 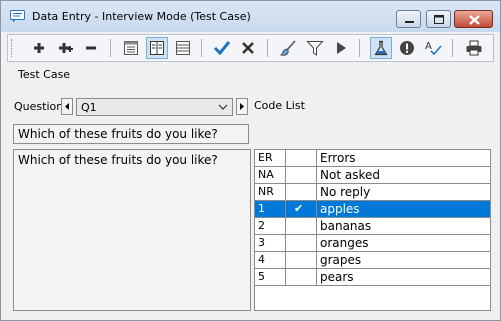 What do you see at coordinates (372, 158) in the screenshot?
I see `table-row: ER Errors` at bounding box center [372, 158].